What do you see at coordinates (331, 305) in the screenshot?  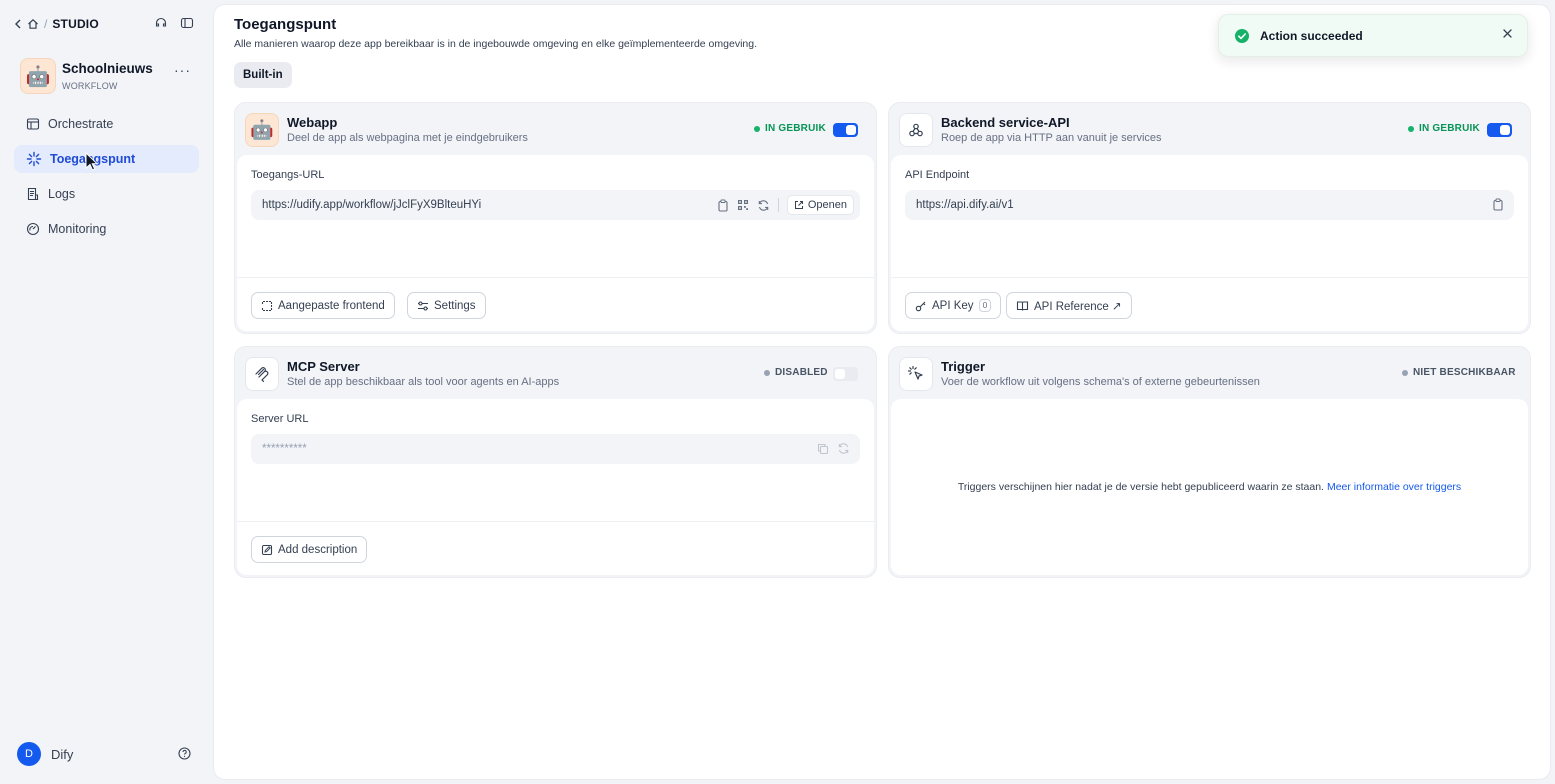 I see `button-label: Aangepaste frontend` at bounding box center [331, 305].